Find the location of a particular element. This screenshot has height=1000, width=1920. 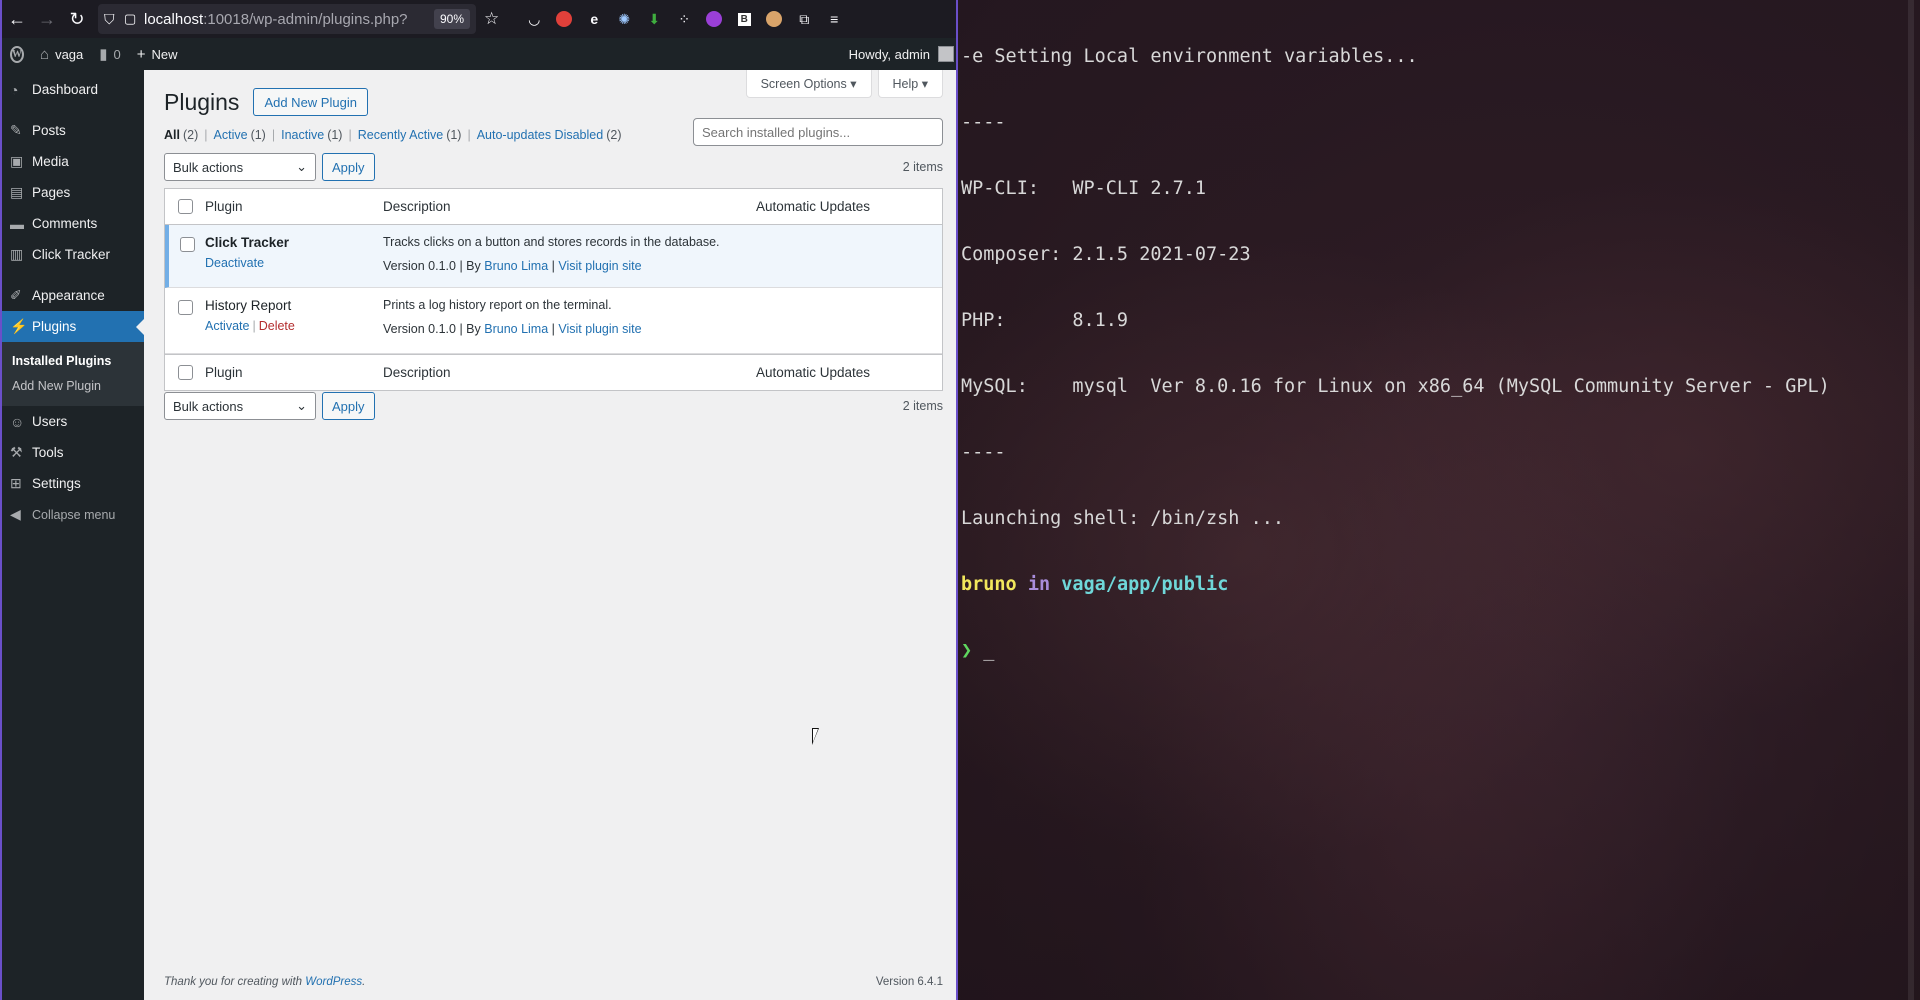

search-plugins-input is located at coordinates (818, 132).